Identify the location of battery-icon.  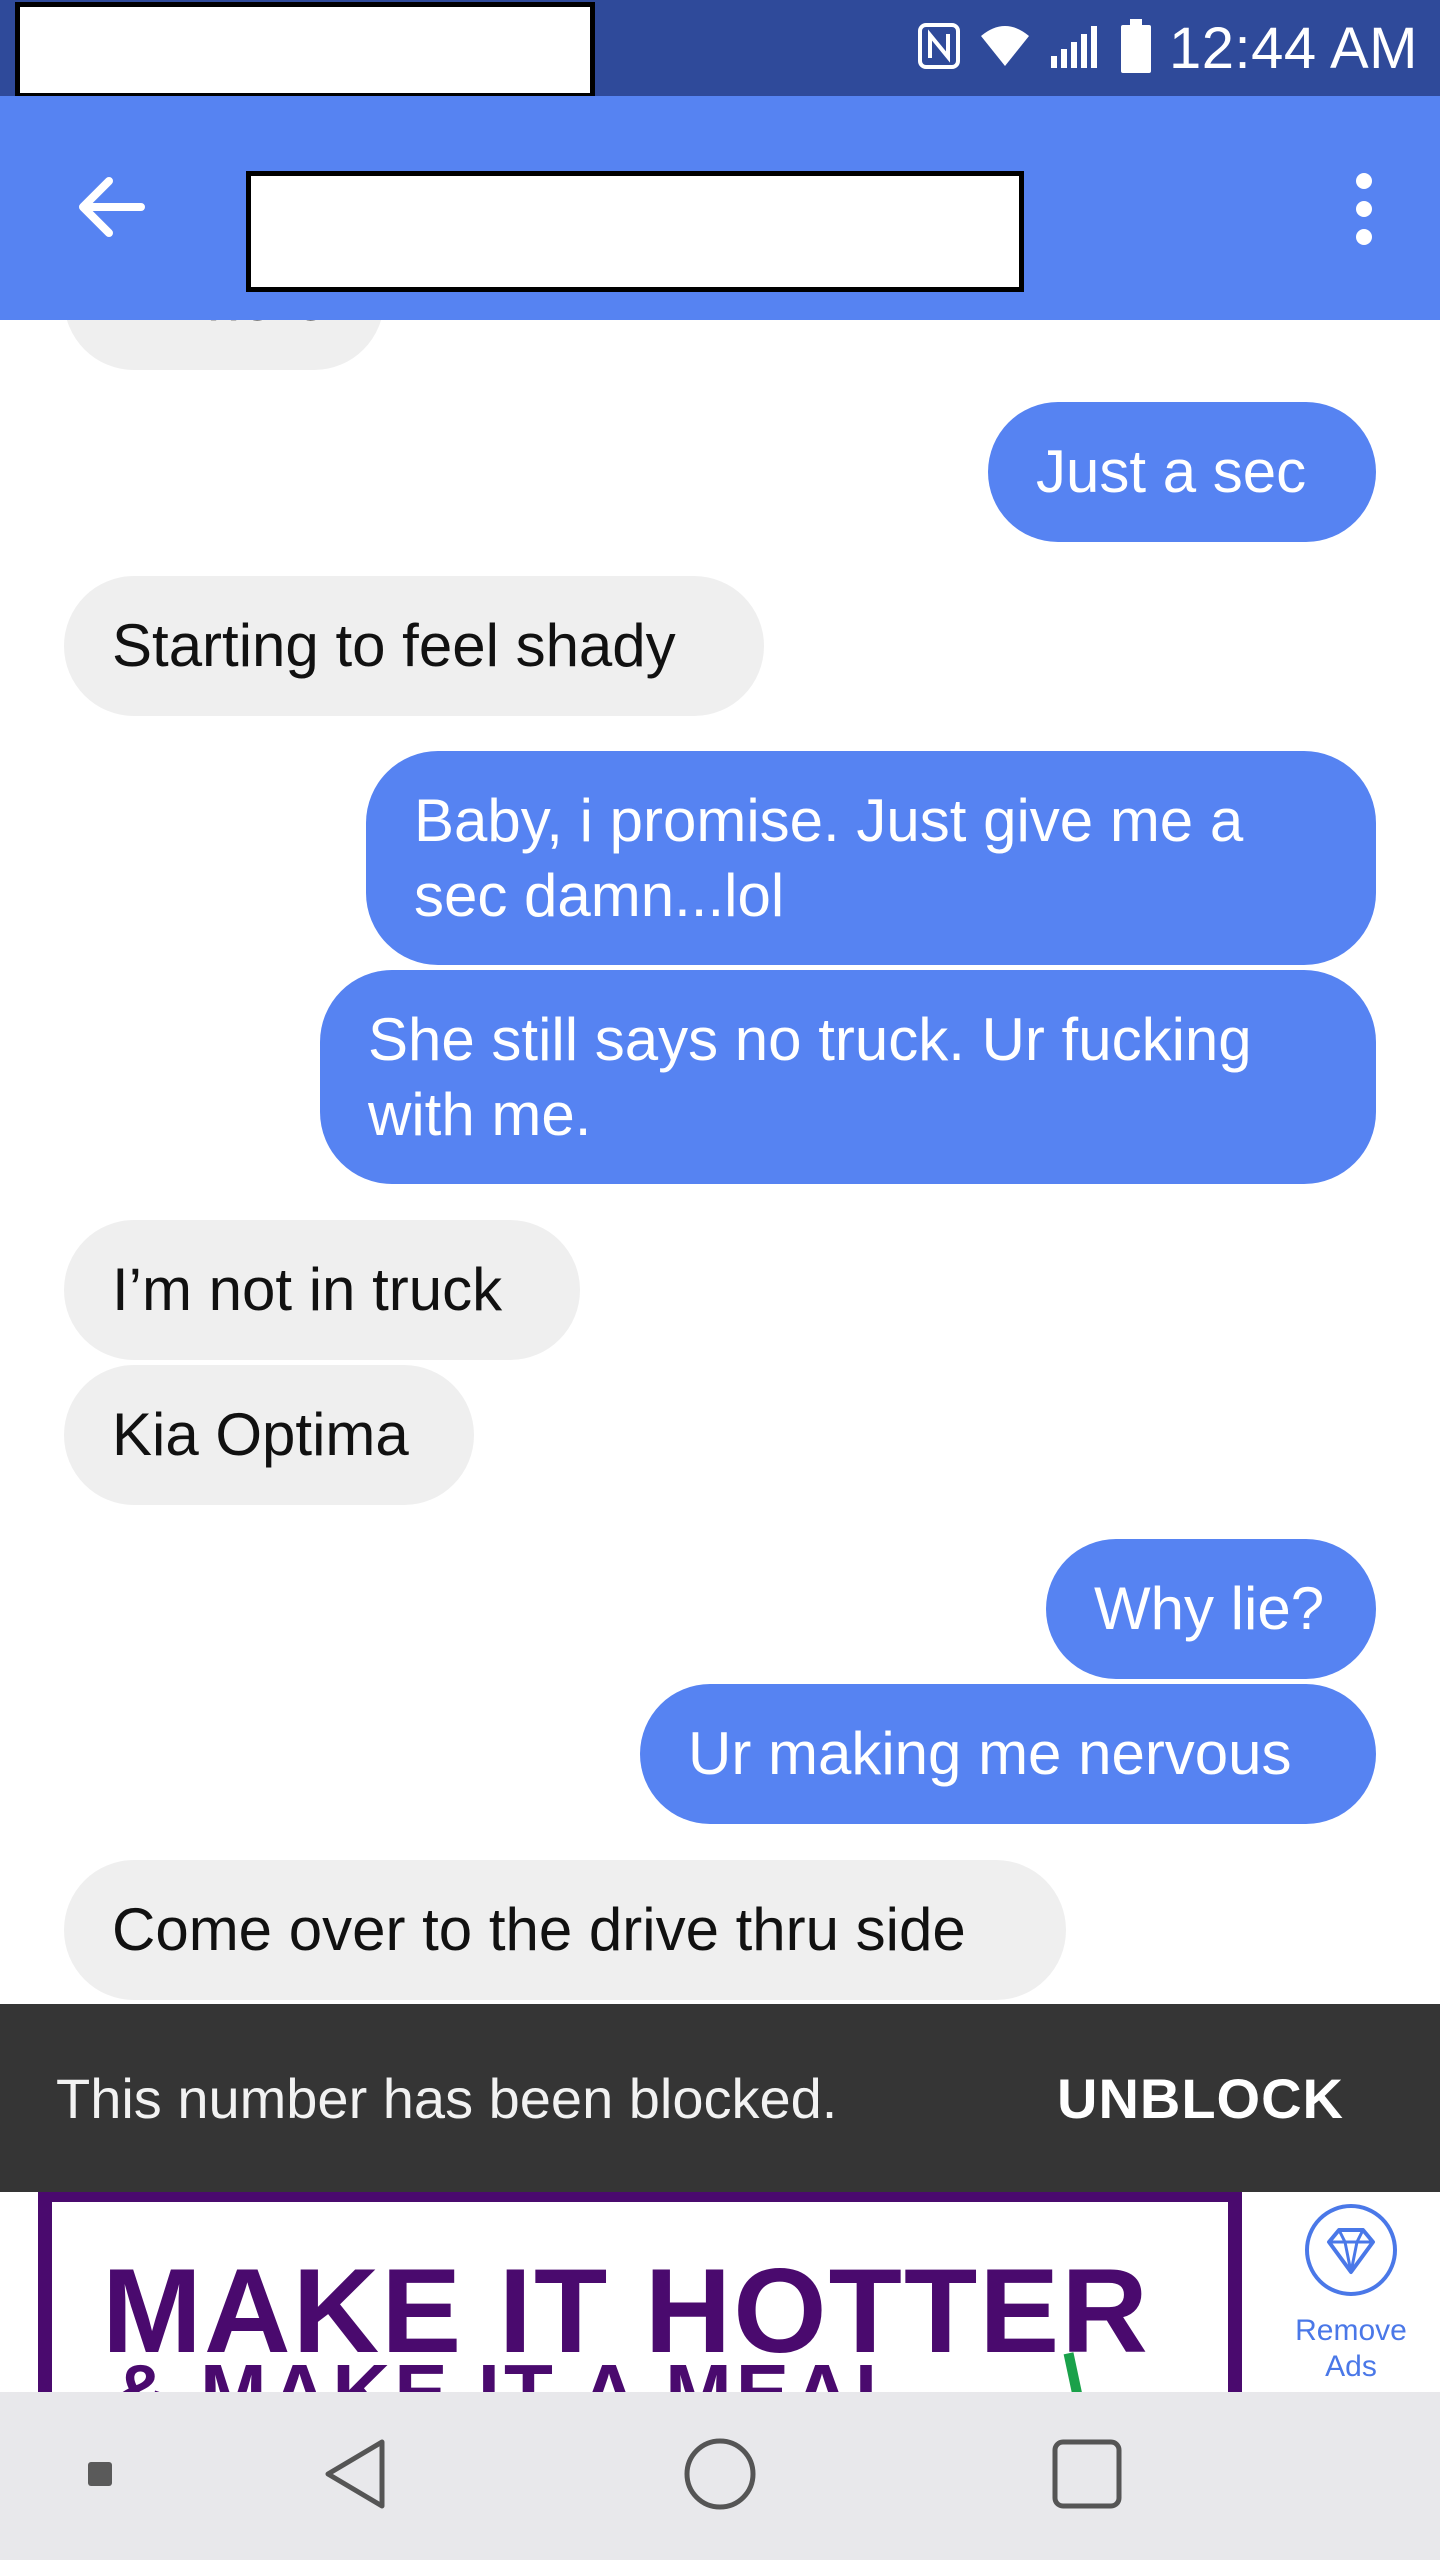
(1135, 48).